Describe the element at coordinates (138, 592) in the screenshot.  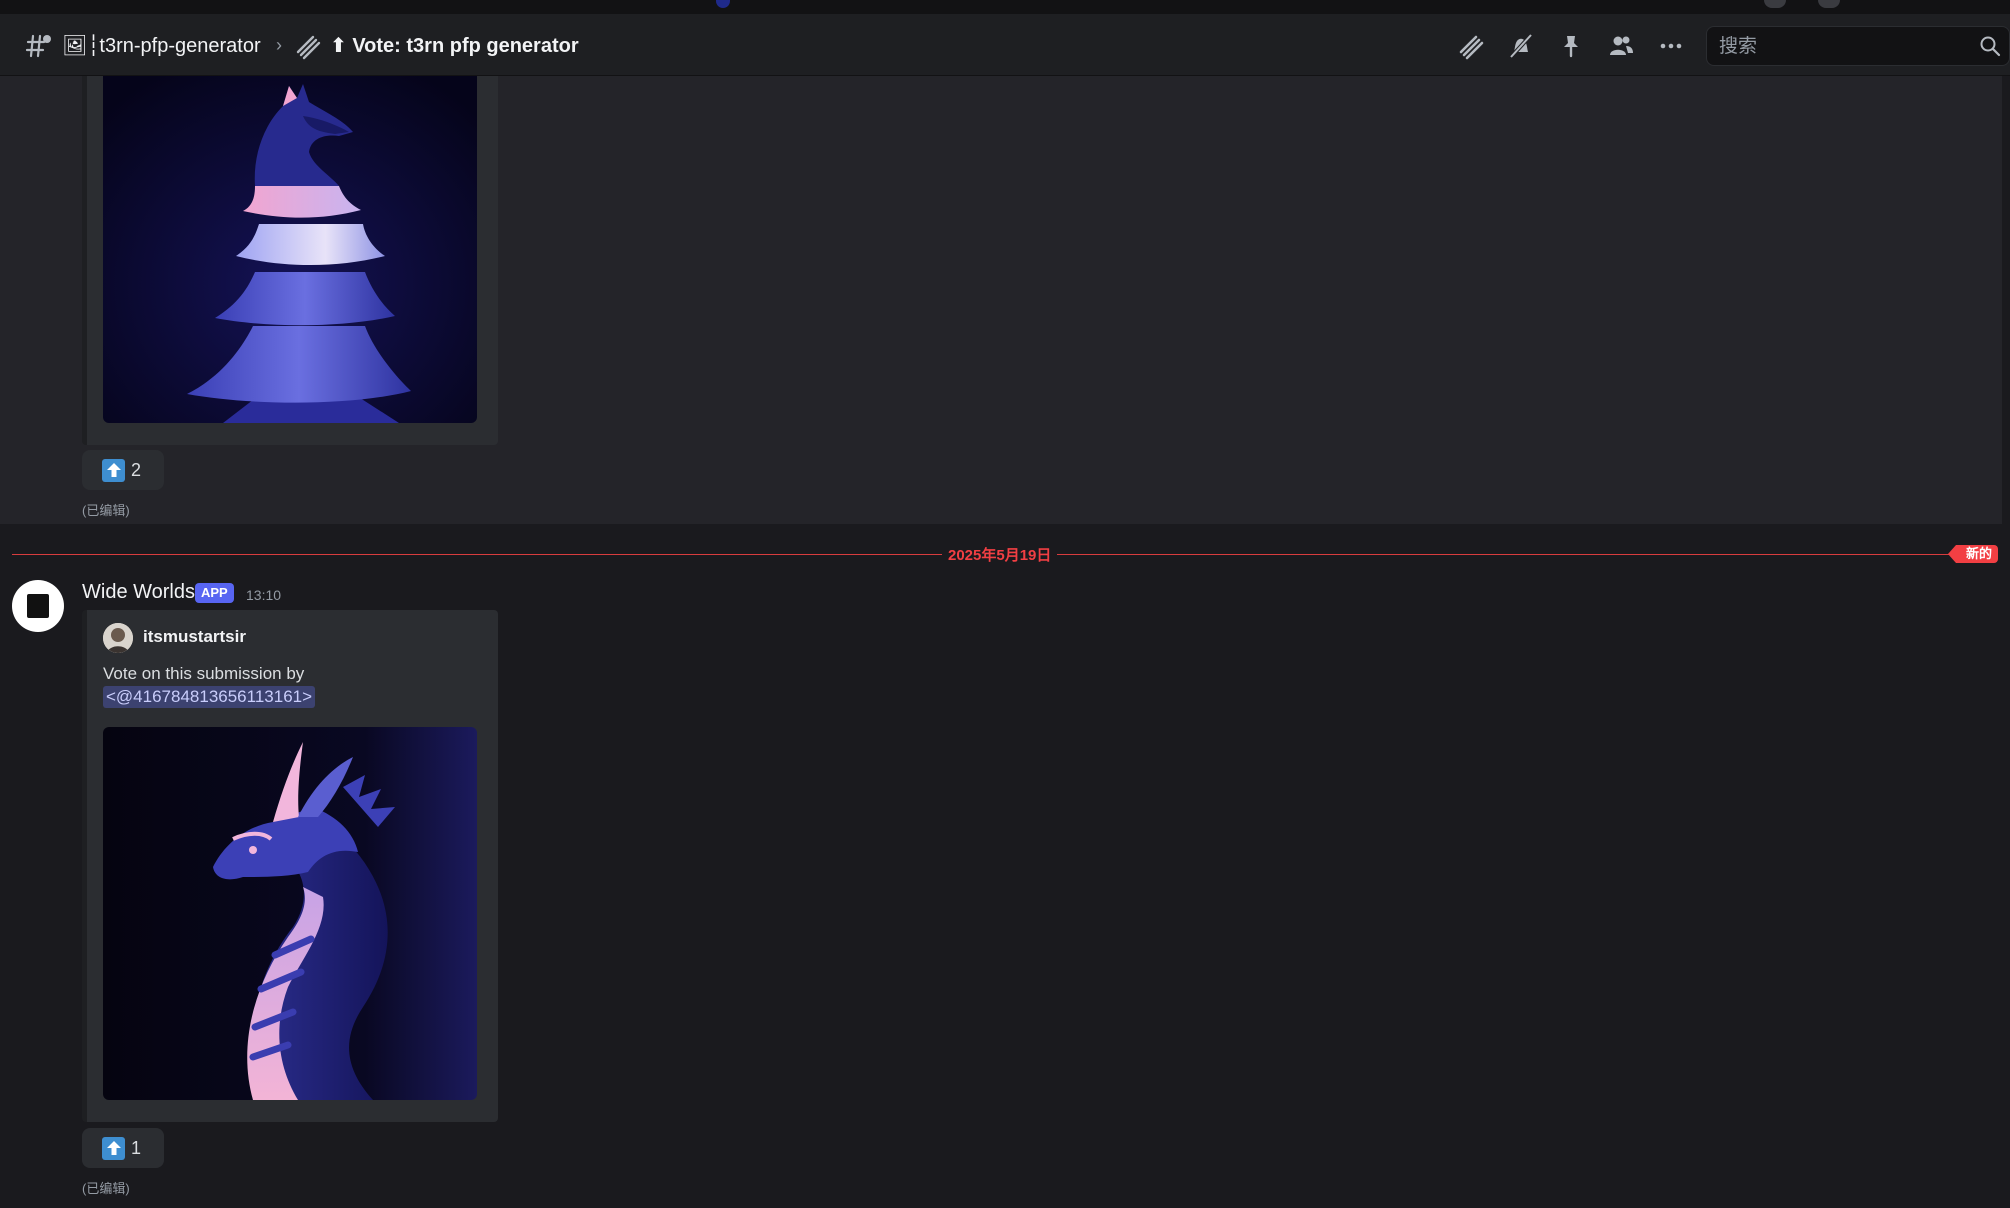
I see `message-username: Wide Worlds` at that location.